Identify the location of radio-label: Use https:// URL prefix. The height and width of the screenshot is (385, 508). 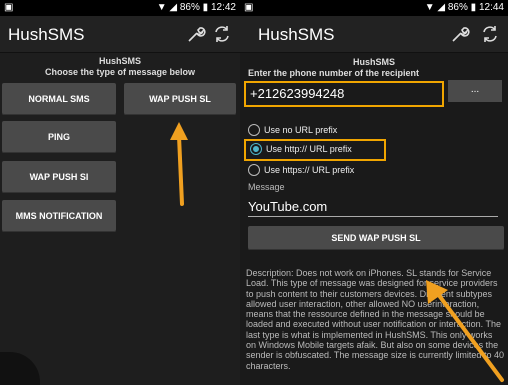
(309, 170).